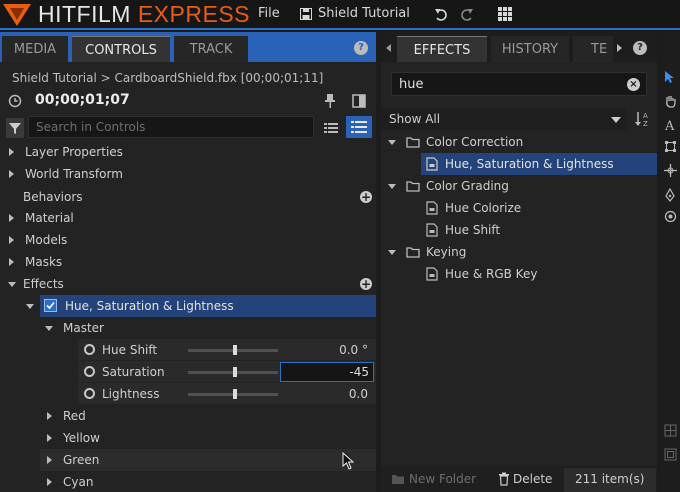  What do you see at coordinates (188, 481) in the screenshot?
I see `tree-item-cyan: Cyan` at bounding box center [188, 481].